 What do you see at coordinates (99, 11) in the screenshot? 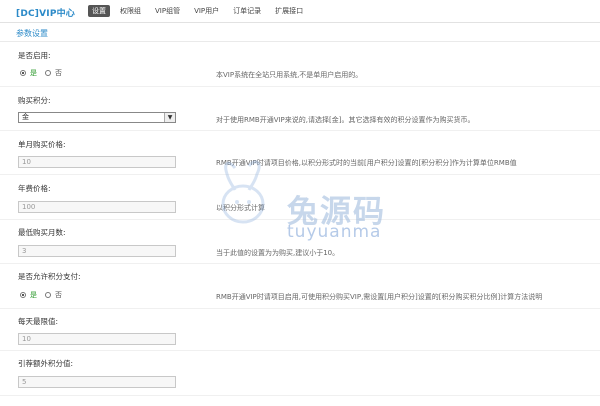
I see `tab-settings: 设置` at bounding box center [99, 11].